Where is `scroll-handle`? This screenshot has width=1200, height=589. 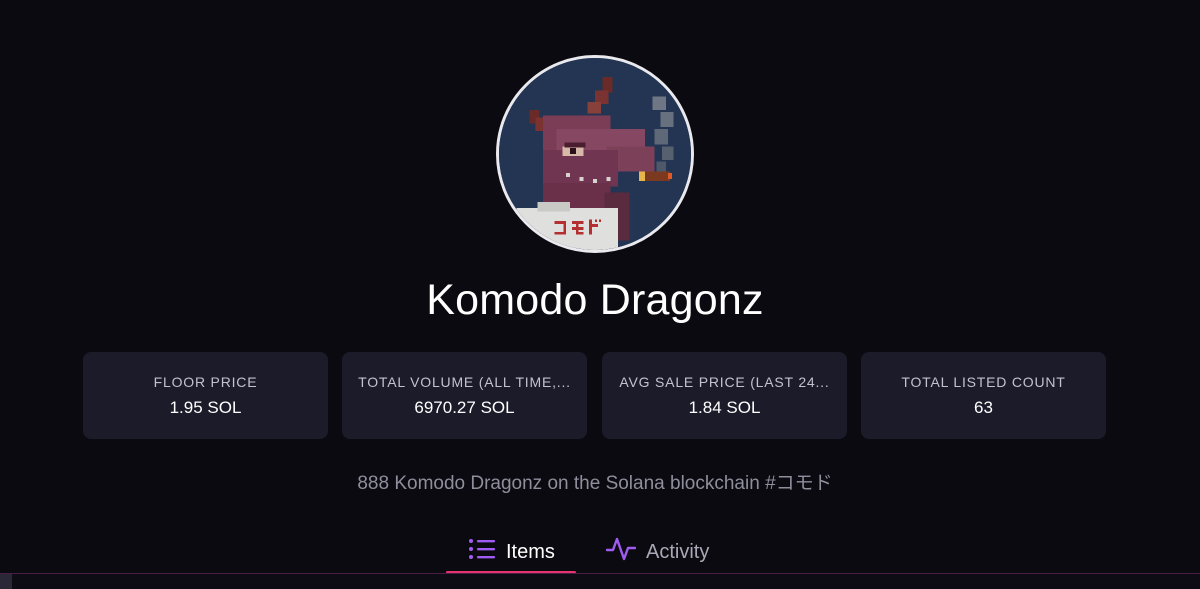 scroll-handle is located at coordinates (6, 581).